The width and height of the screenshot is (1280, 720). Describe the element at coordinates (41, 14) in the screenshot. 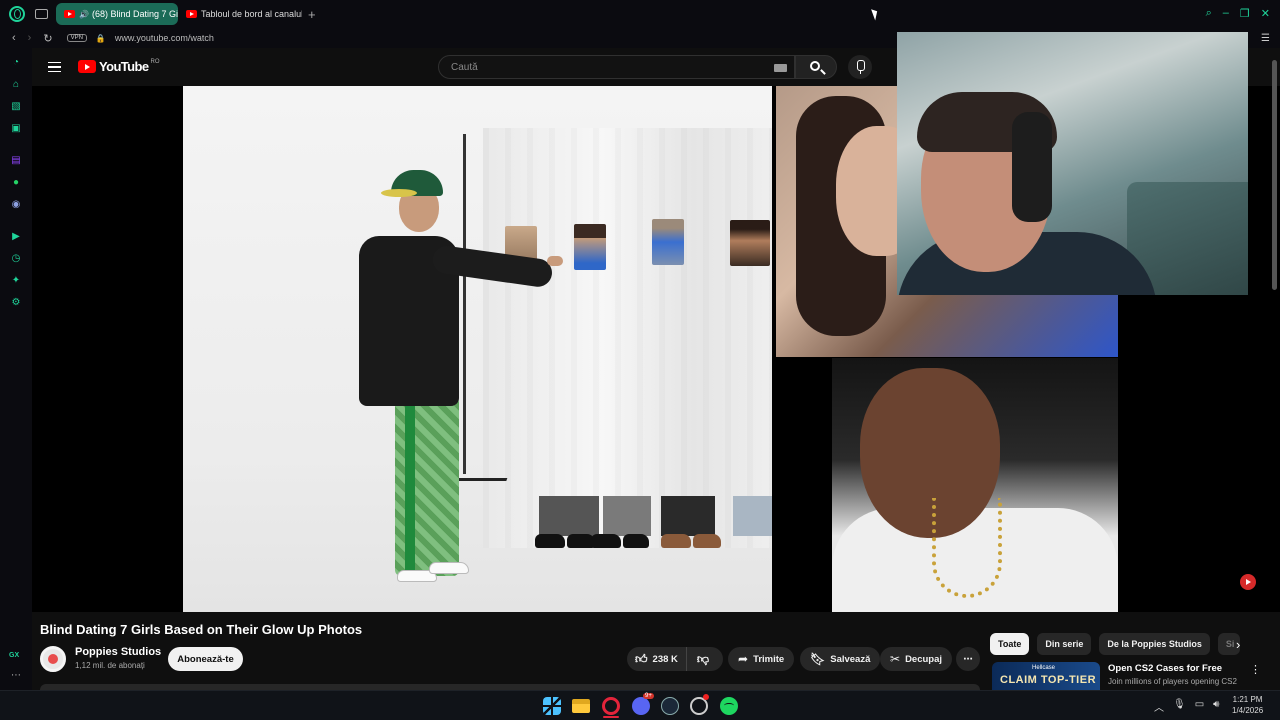

I see `tab-overview-icon` at that location.